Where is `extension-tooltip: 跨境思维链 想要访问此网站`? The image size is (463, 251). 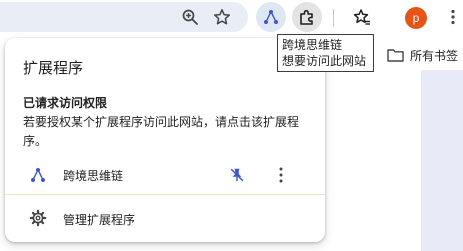
extension-tooltip: 跨境思维链 想要访问此网站 is located at coordinates (325, 53).